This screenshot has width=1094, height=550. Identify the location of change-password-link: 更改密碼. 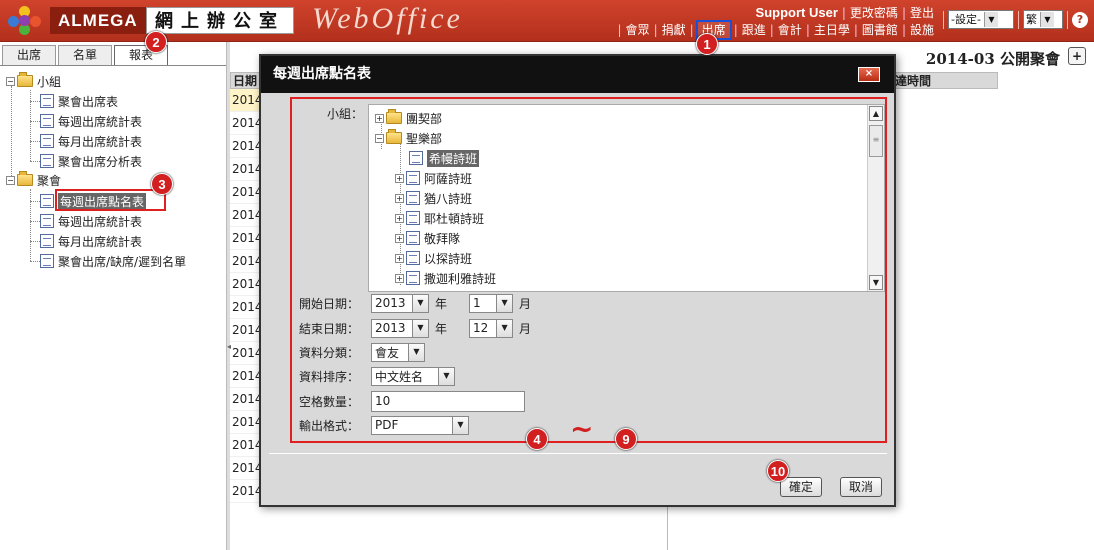
(874, 13).